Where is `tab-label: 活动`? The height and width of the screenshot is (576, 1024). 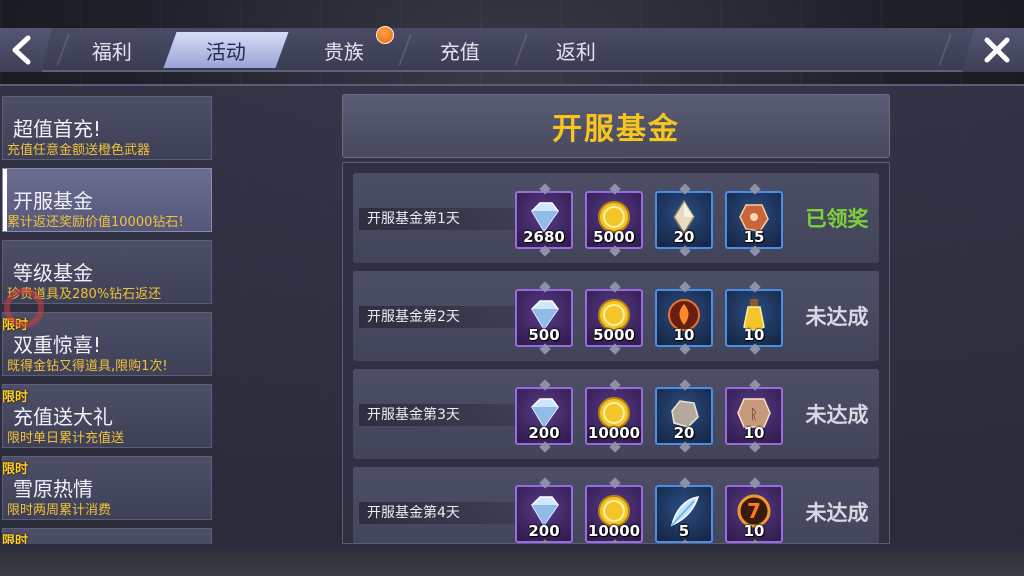
tab-label: 活动 is located at coordinates (226, 51).